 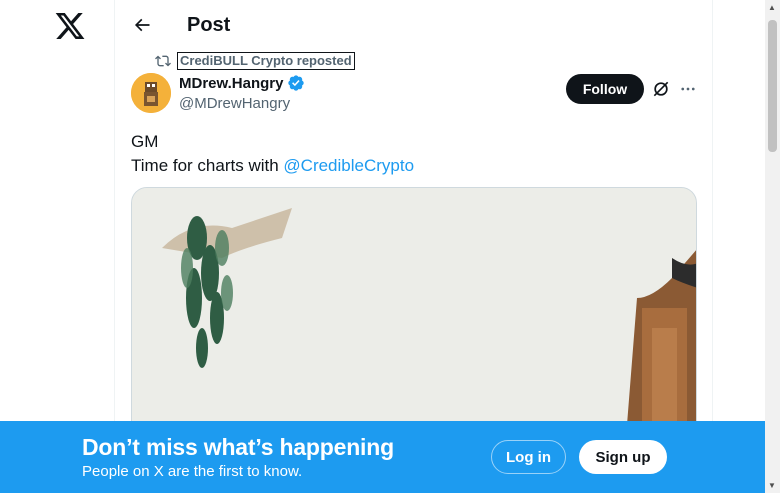 I want to click on back-arrow-icon, so click(x=142, y=25).